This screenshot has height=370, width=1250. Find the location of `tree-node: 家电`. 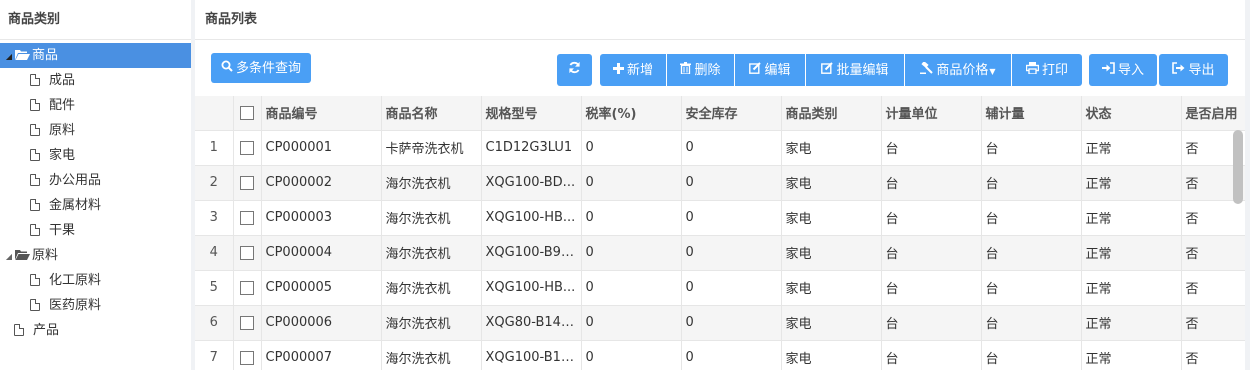

tree-node: 家电 is located at coordinates (95, 155).